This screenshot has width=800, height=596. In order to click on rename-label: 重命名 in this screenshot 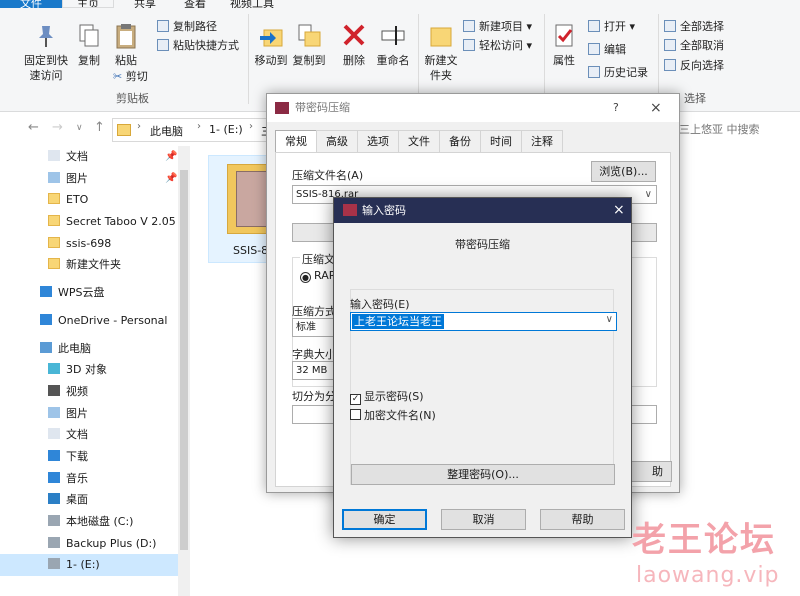, I will do `click(393, 60)`.